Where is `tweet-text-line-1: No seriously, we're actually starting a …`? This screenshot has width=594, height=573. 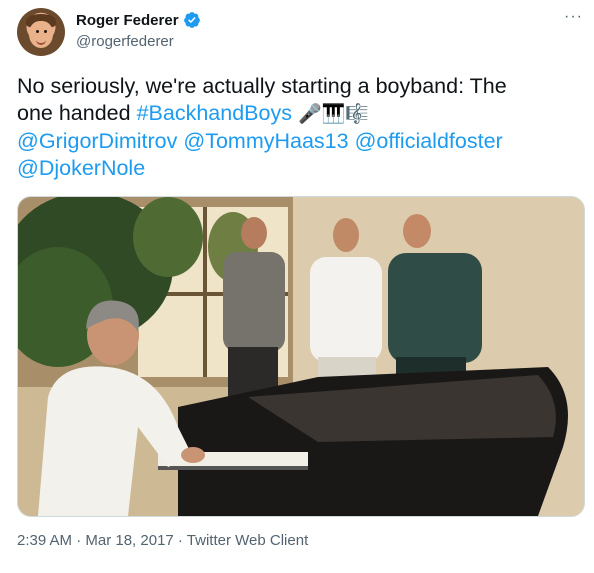
tweet-text-line-1: No seriously, we're actually starting a … is located at coordinates (262, 86).